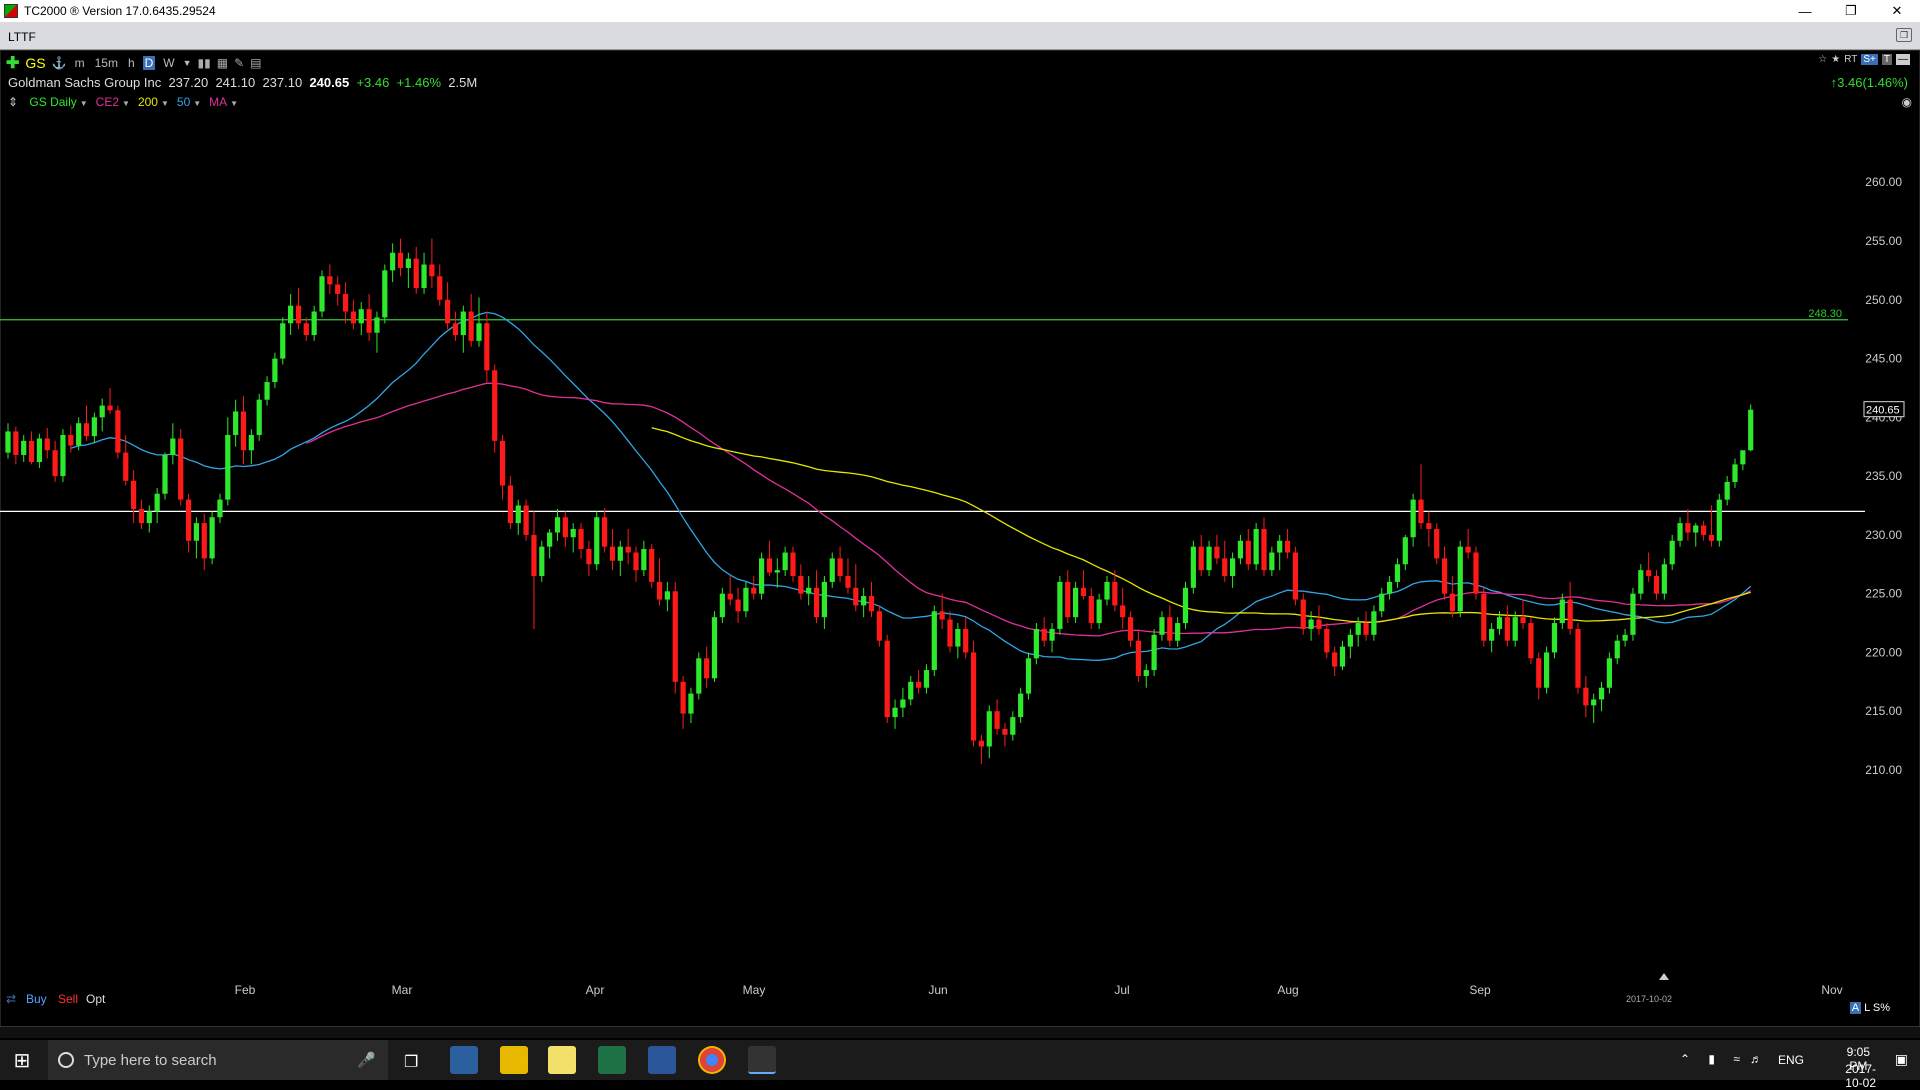  Describe the element at coordinates (1867, 1008) in the screenshot. I see `scale-log: L` at that location.